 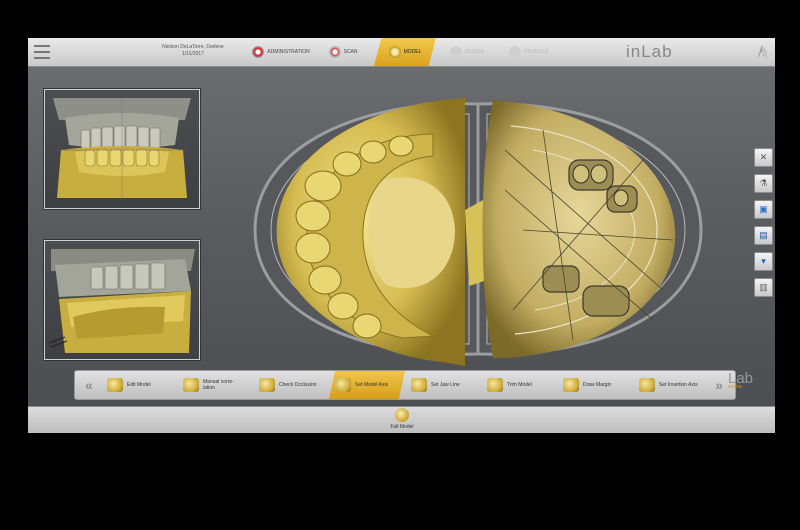 I want to click on thumbnail-side-view, so click(x=122, y=300).